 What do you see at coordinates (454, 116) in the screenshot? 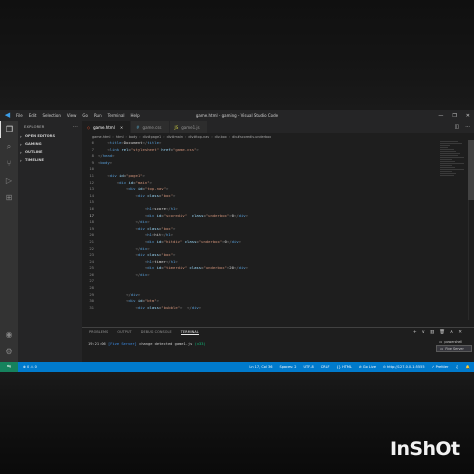
I see `maximize-icon: ❐` at bounding box center [454, 116].